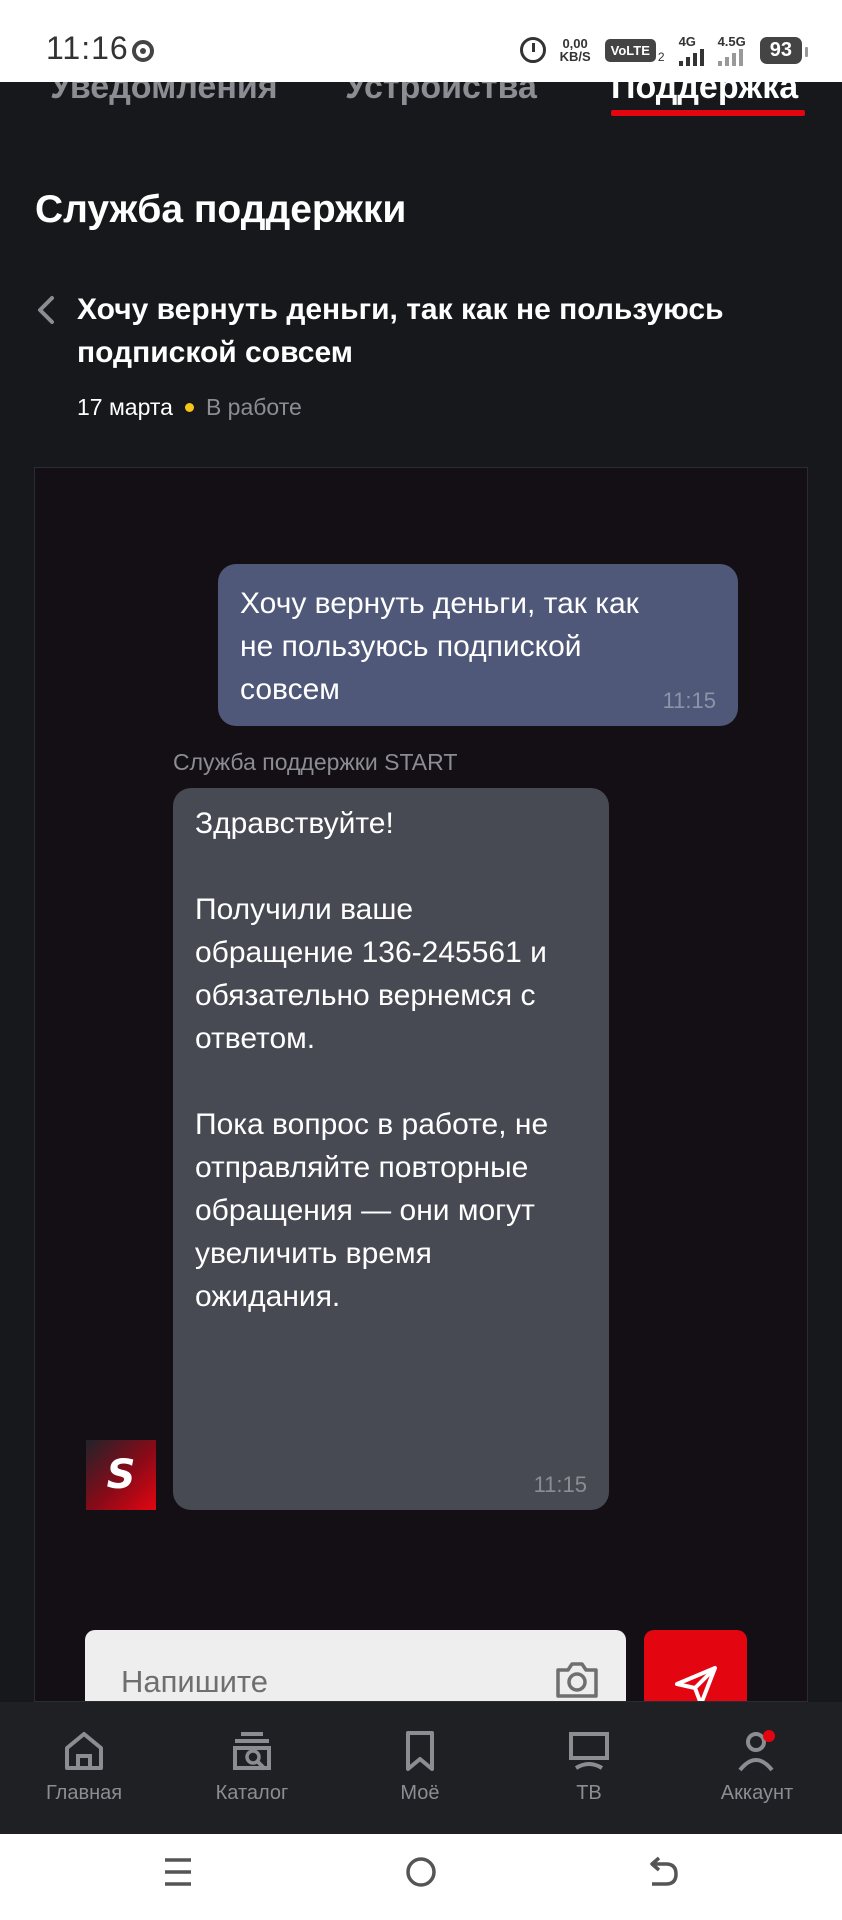  I want to click on tab-notifications: Уведомления, so click(164, 94).